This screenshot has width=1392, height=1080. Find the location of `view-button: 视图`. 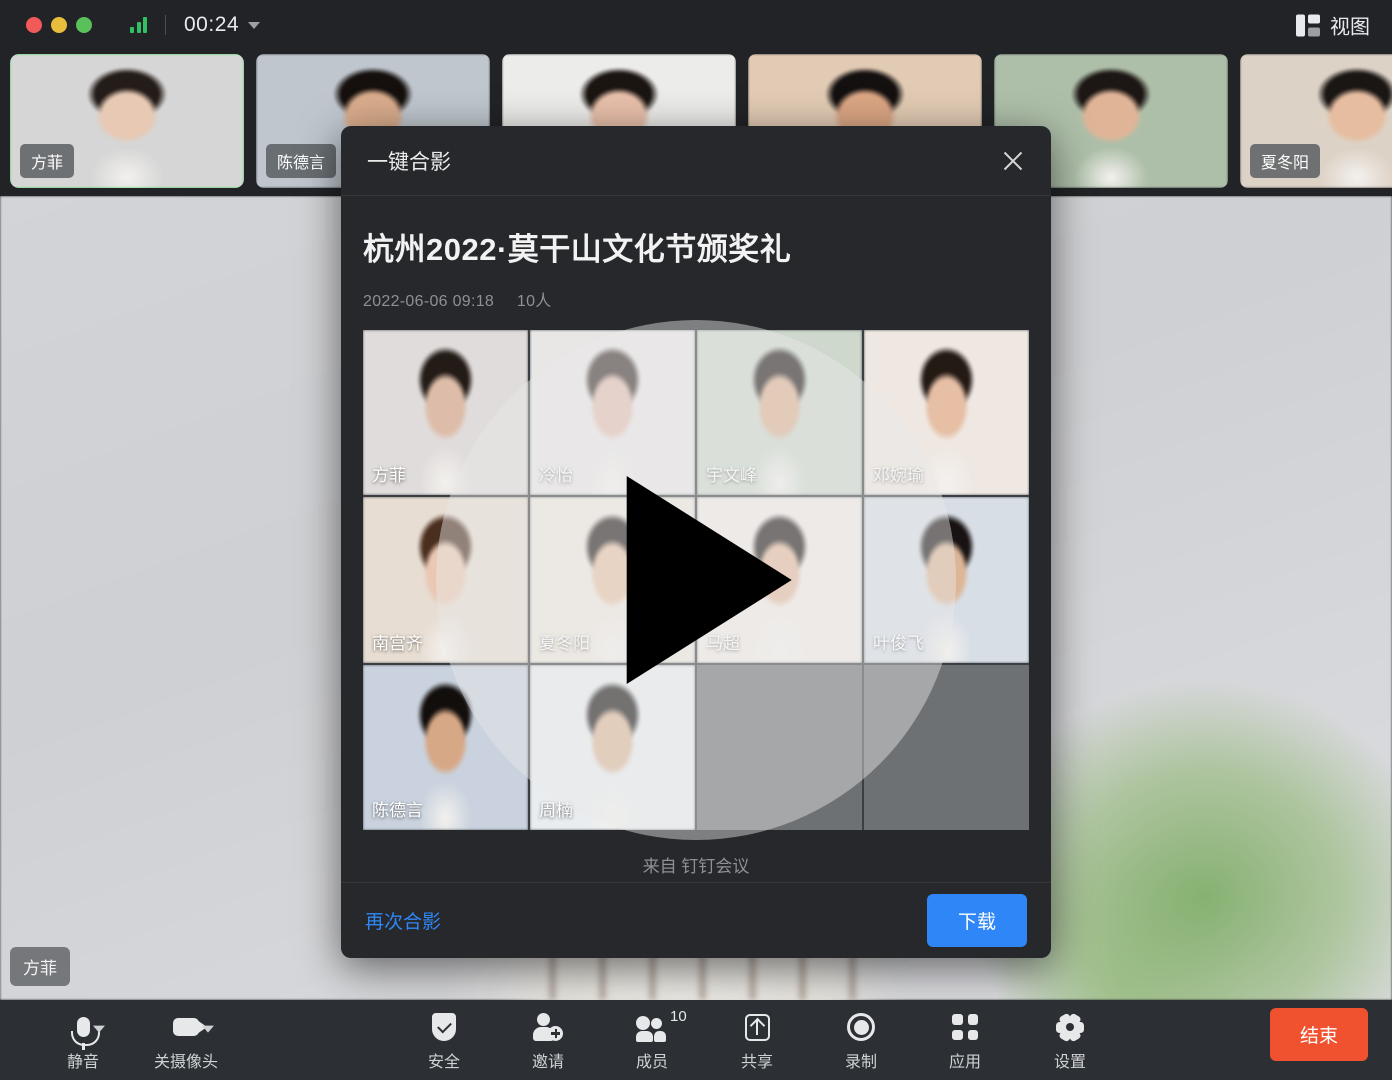

view-button: 视图 is located at coordinates (1333, 25).